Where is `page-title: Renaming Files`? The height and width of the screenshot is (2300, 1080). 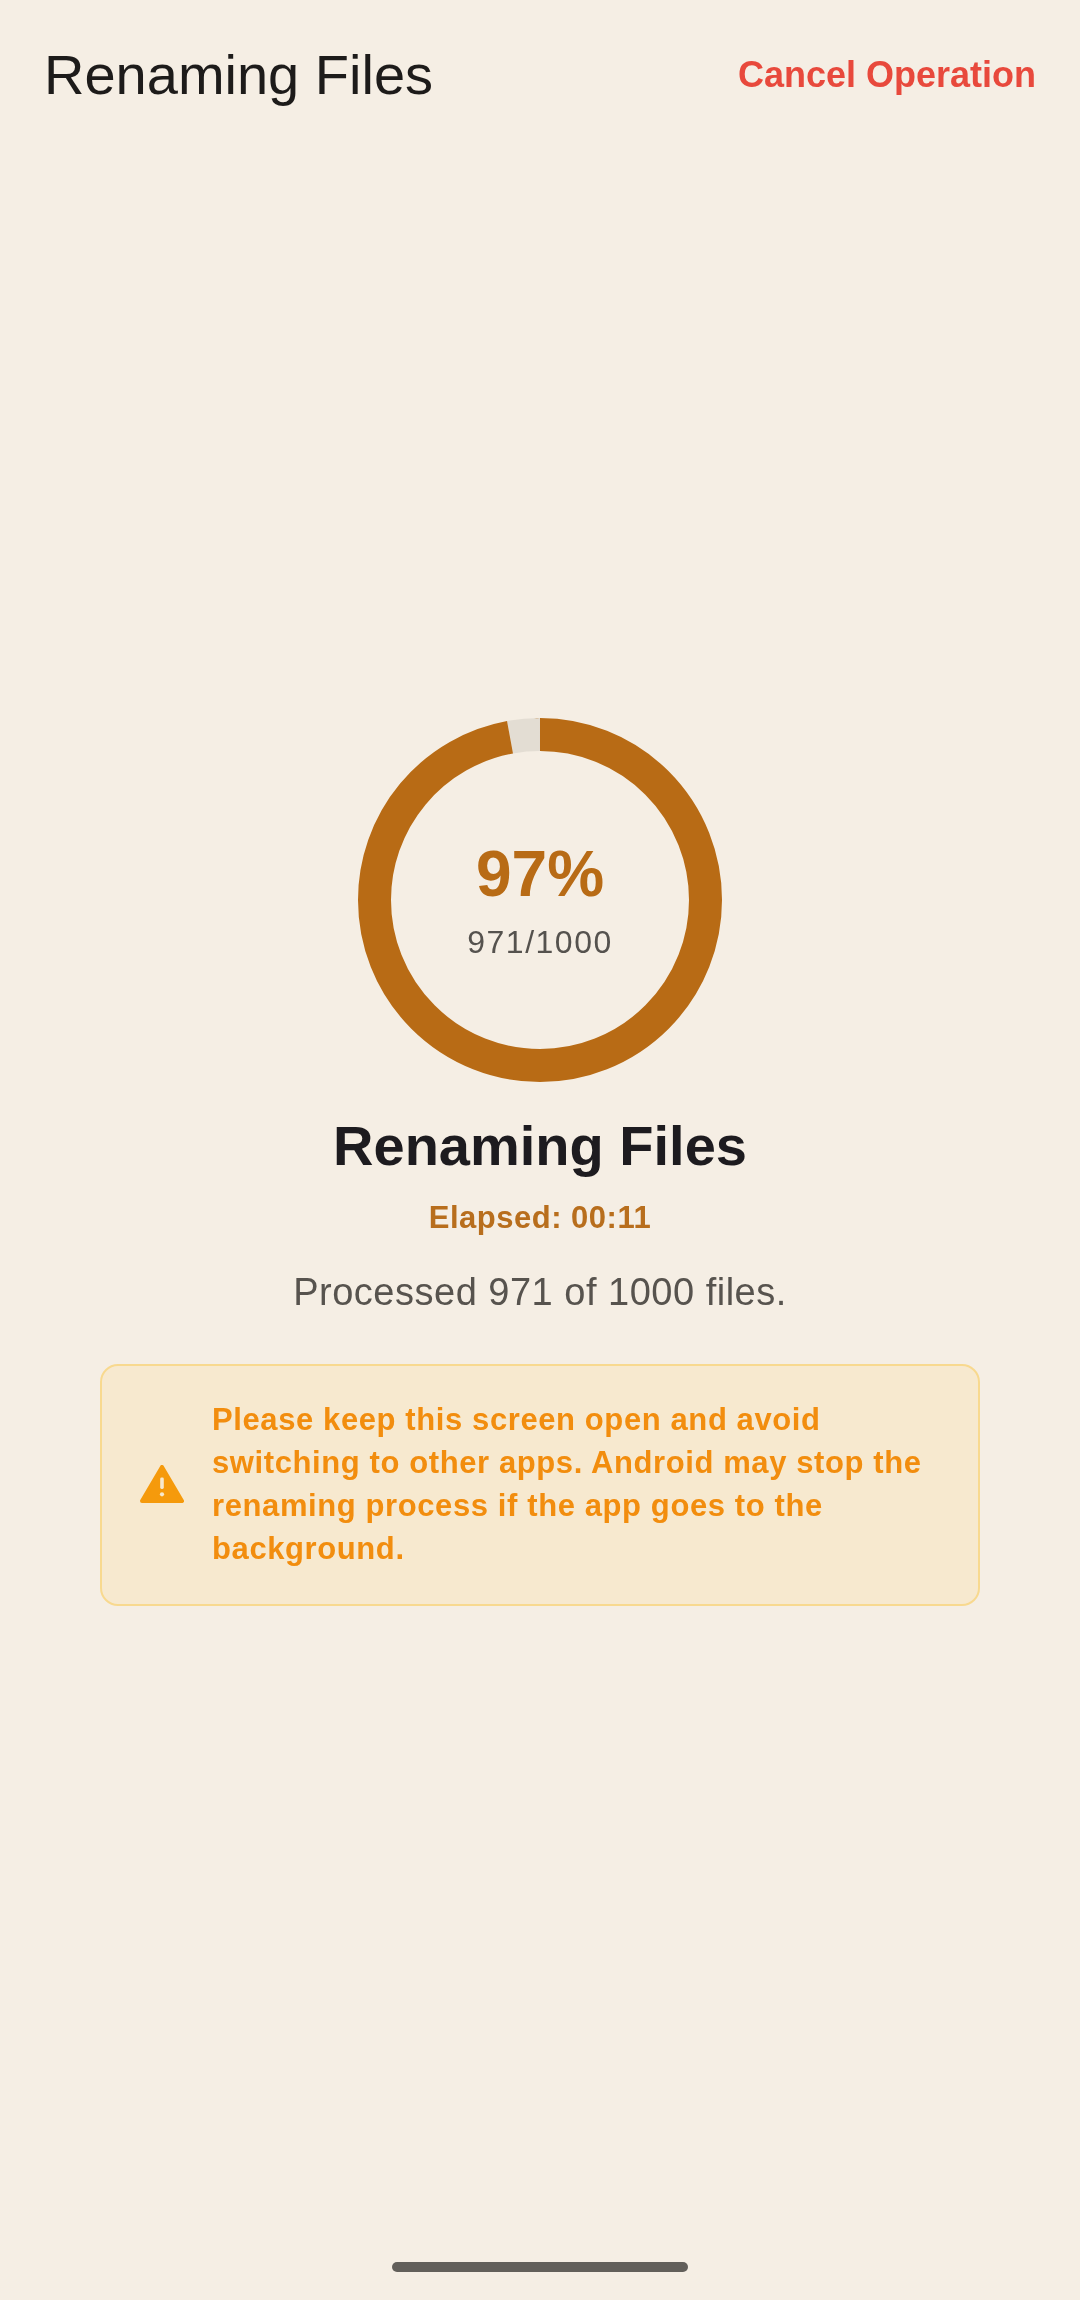 page-title: Renaming Files is located at coordinates (239, 75).